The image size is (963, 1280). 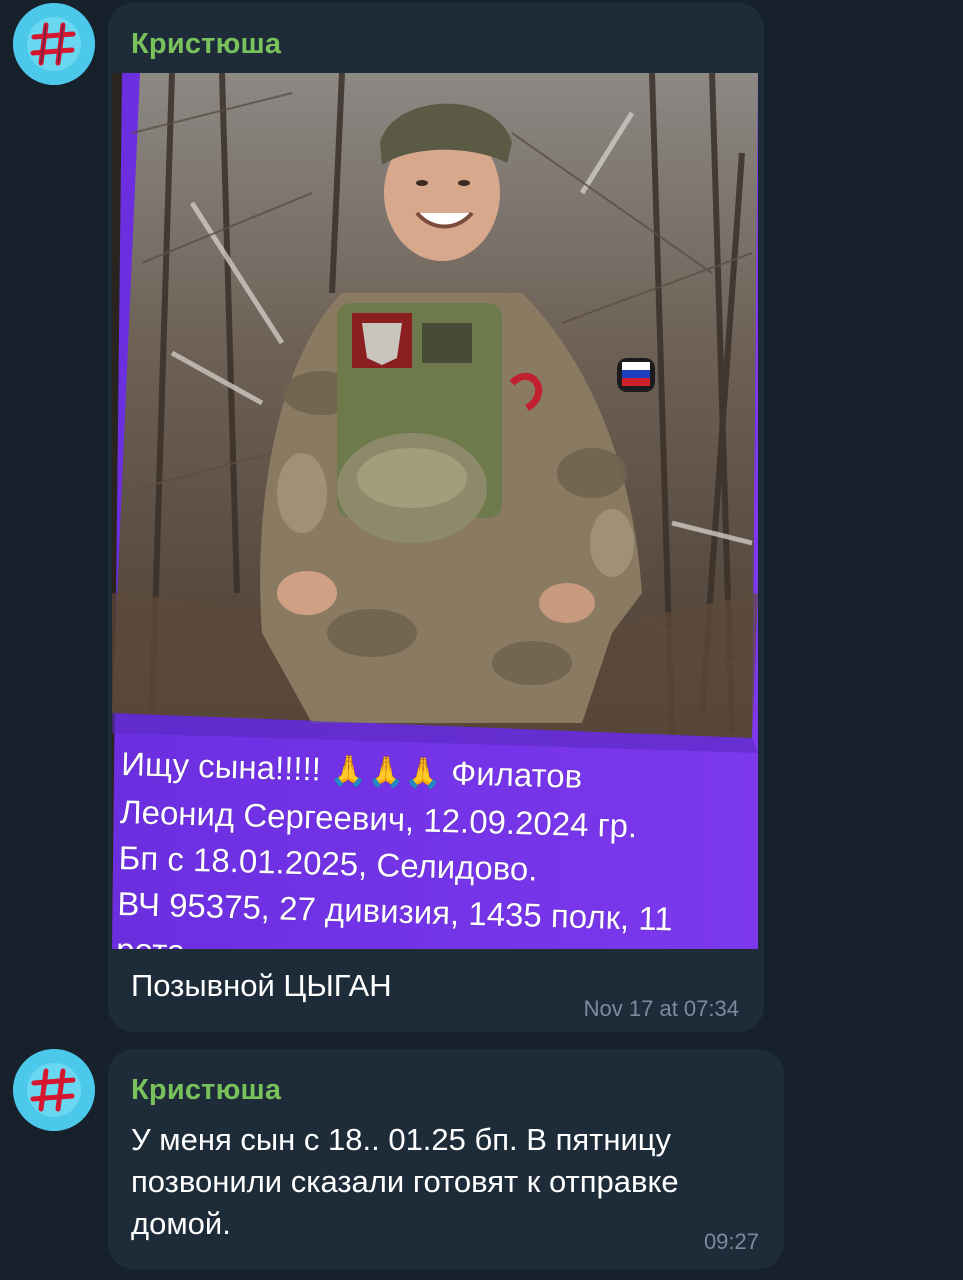 I want to click on message-timestamp: 09:27, so click(x=731, y=1241).